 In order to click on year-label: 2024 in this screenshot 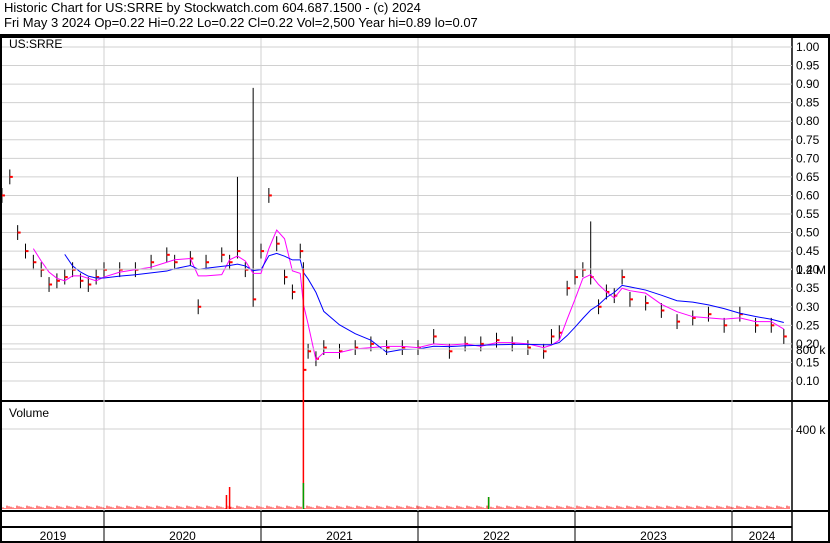, I will do `click(762, 536)`.